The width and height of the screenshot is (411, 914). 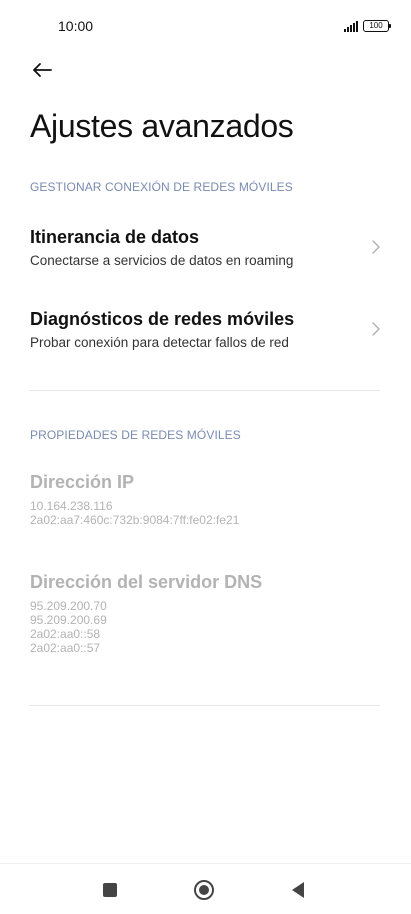 What do you see at coordinates (115, 237) in the screenshot?
I see `list-item-title: Itinerancia de datos` at bounding box center [115, 237].